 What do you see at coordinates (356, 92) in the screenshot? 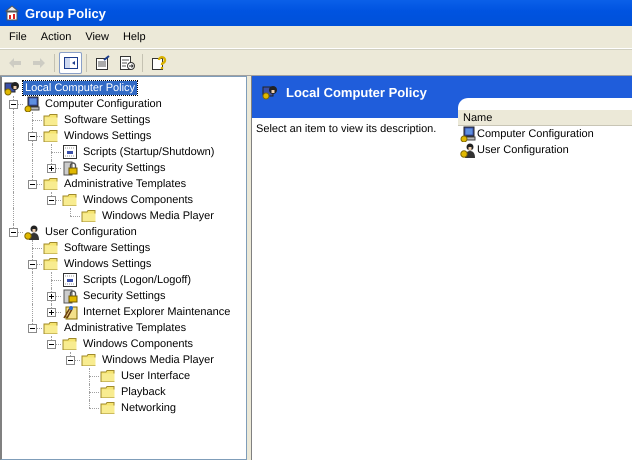
I see `panel-title: Local Computer Policy` at bounding box center [356, 92].